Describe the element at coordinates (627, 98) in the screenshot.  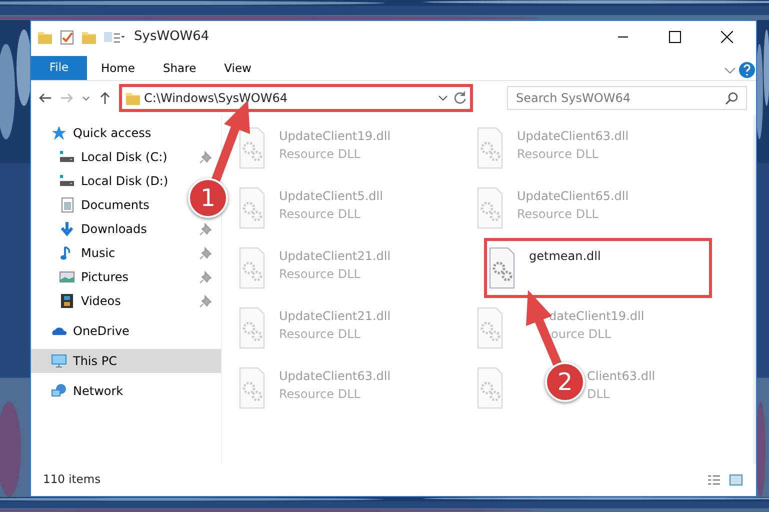
I see `search-field: Search SysWOW64` at that location.